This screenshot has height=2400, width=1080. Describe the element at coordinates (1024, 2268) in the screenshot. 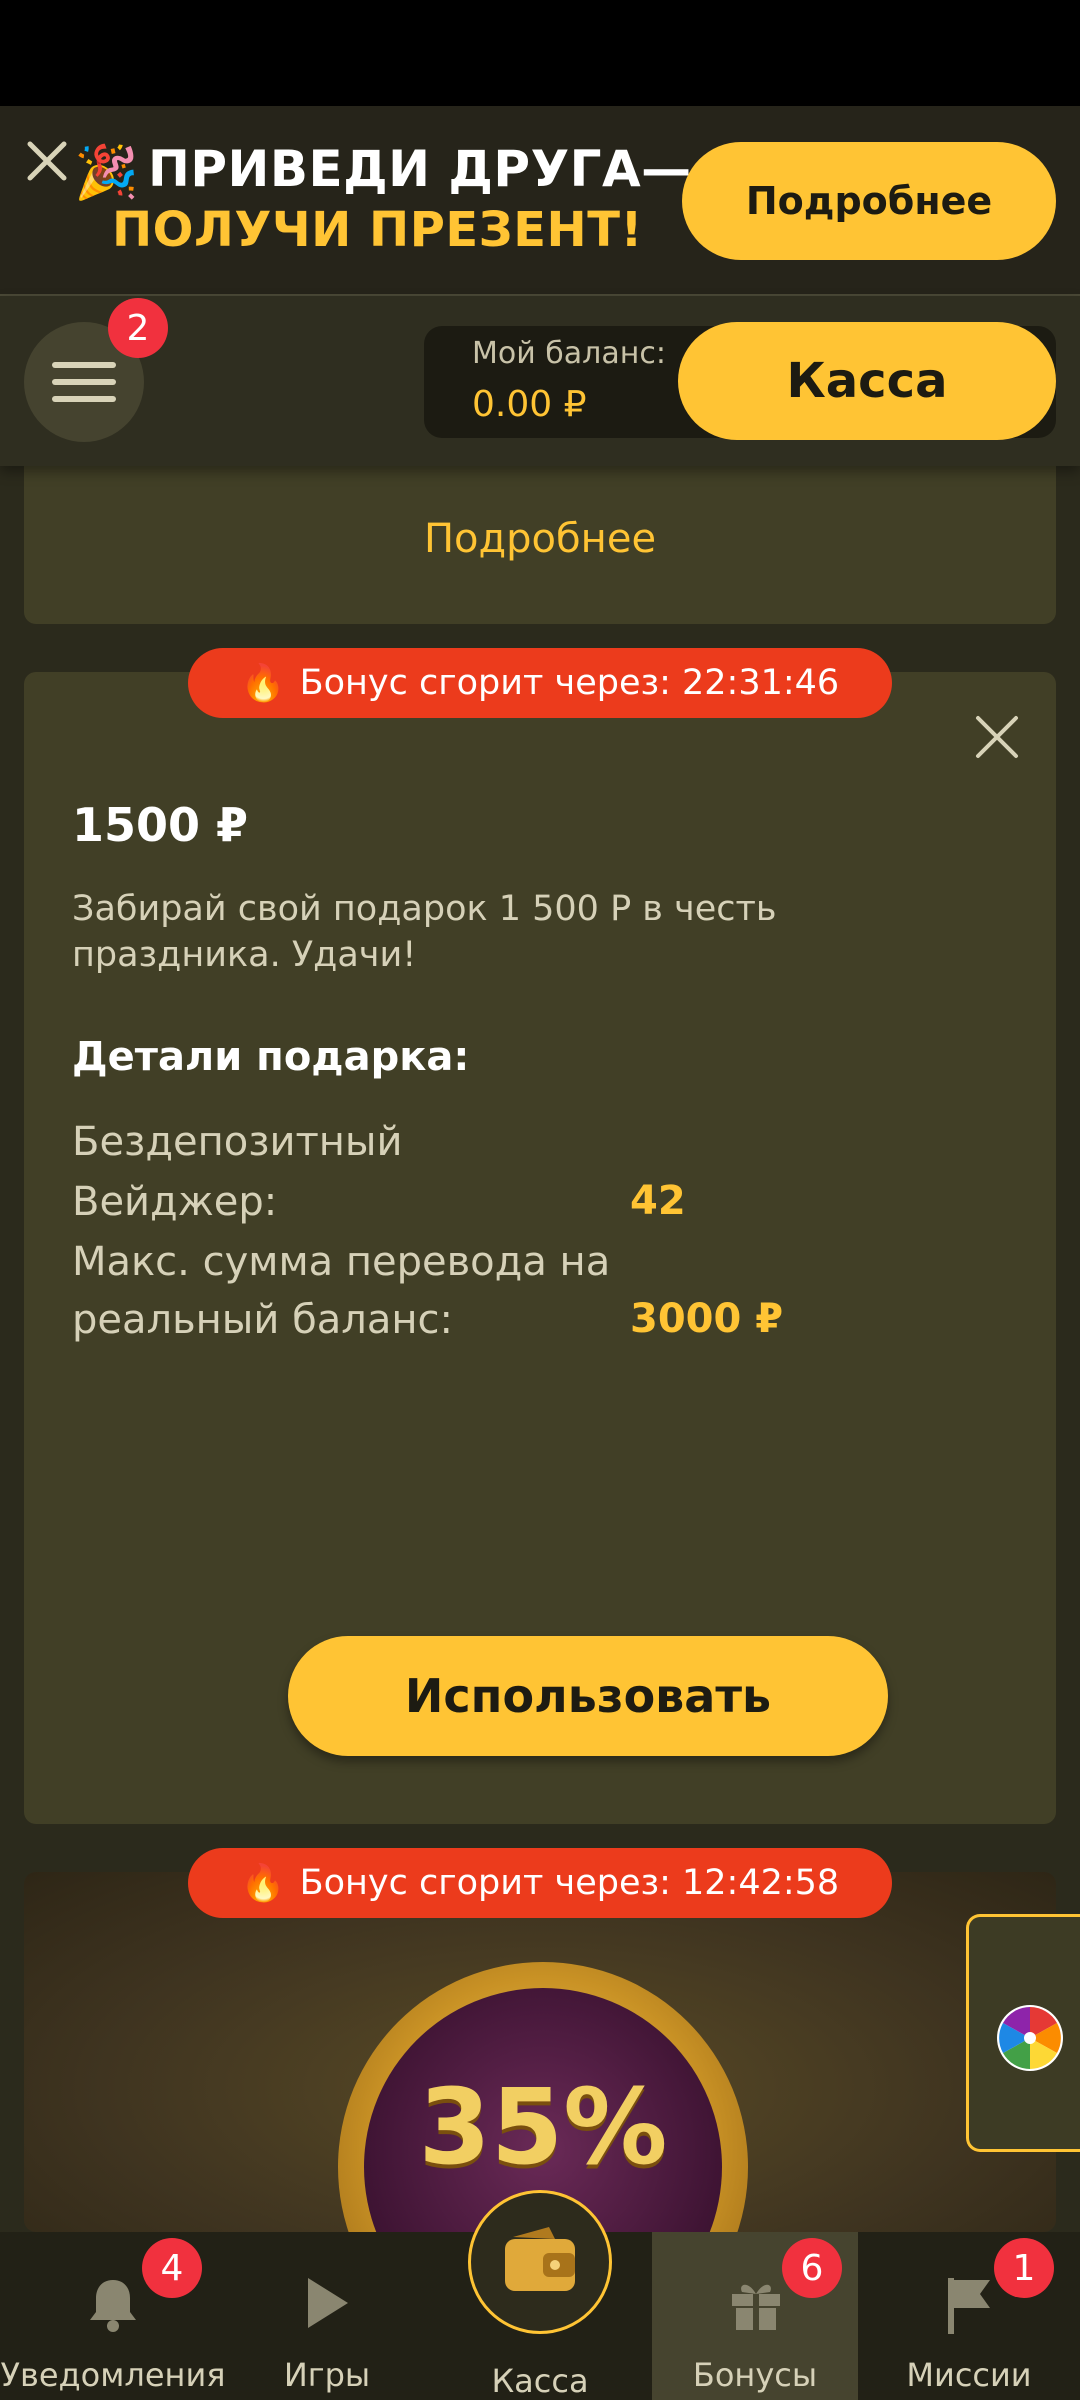

I see `missions-badge: 1` at that location.